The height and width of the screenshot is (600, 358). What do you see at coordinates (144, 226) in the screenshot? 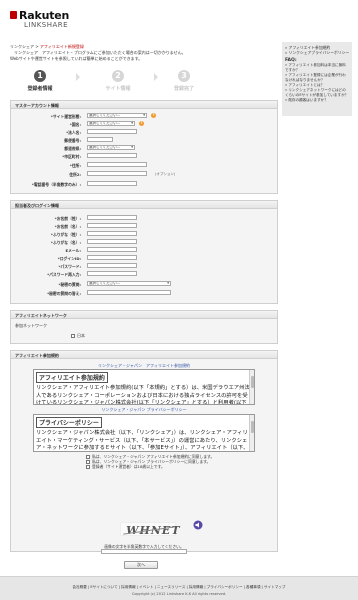
I see `form-row: *お名前（名）:` at bounding box center [144, 226].